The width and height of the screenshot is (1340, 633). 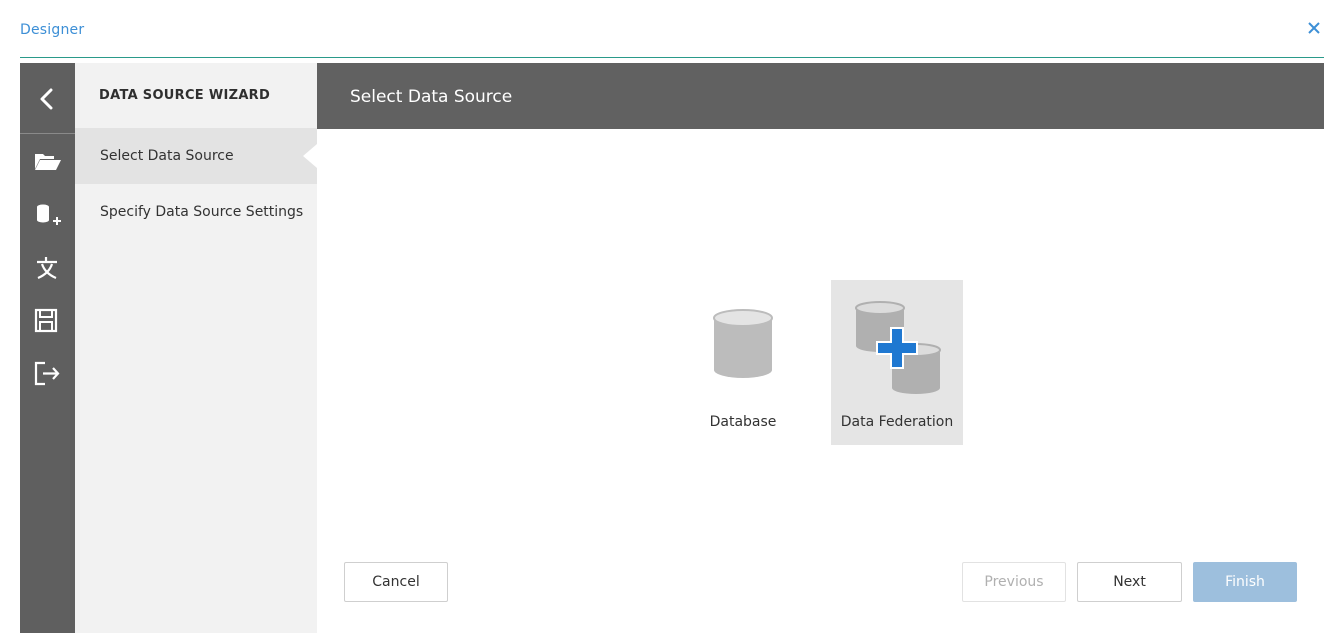 I want to click on save-button, so click(x=47, y=320).